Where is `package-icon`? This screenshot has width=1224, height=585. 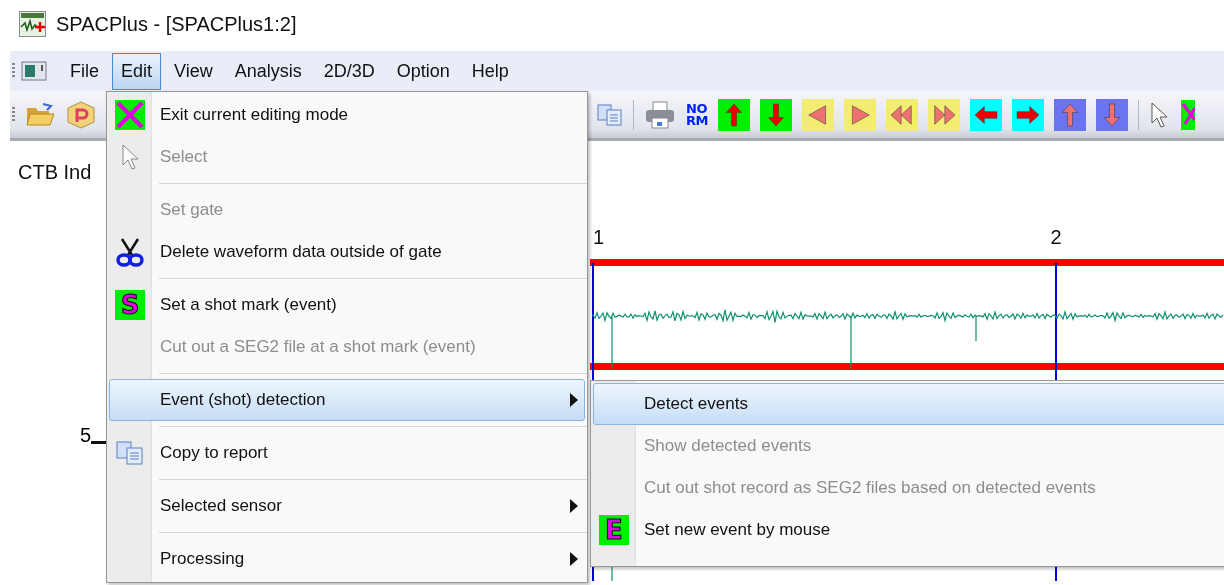
package-icon is located at coordinates (81, 114).